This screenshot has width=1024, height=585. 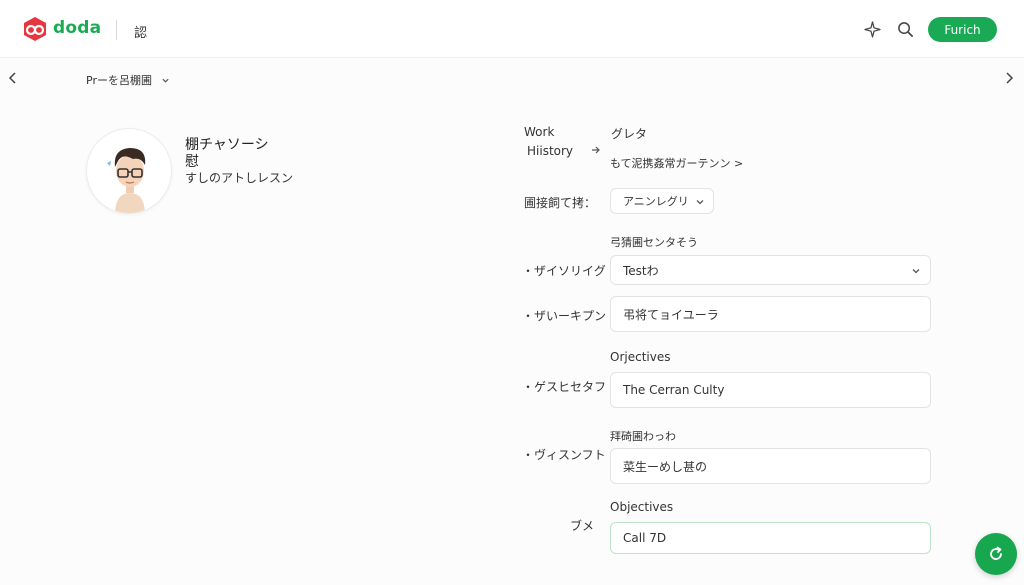 What do you see at coordinates (239, 178) in the screenshot?
I see `profile-subtitle: すしのアトしレスン` at bounding box center [239, 178].